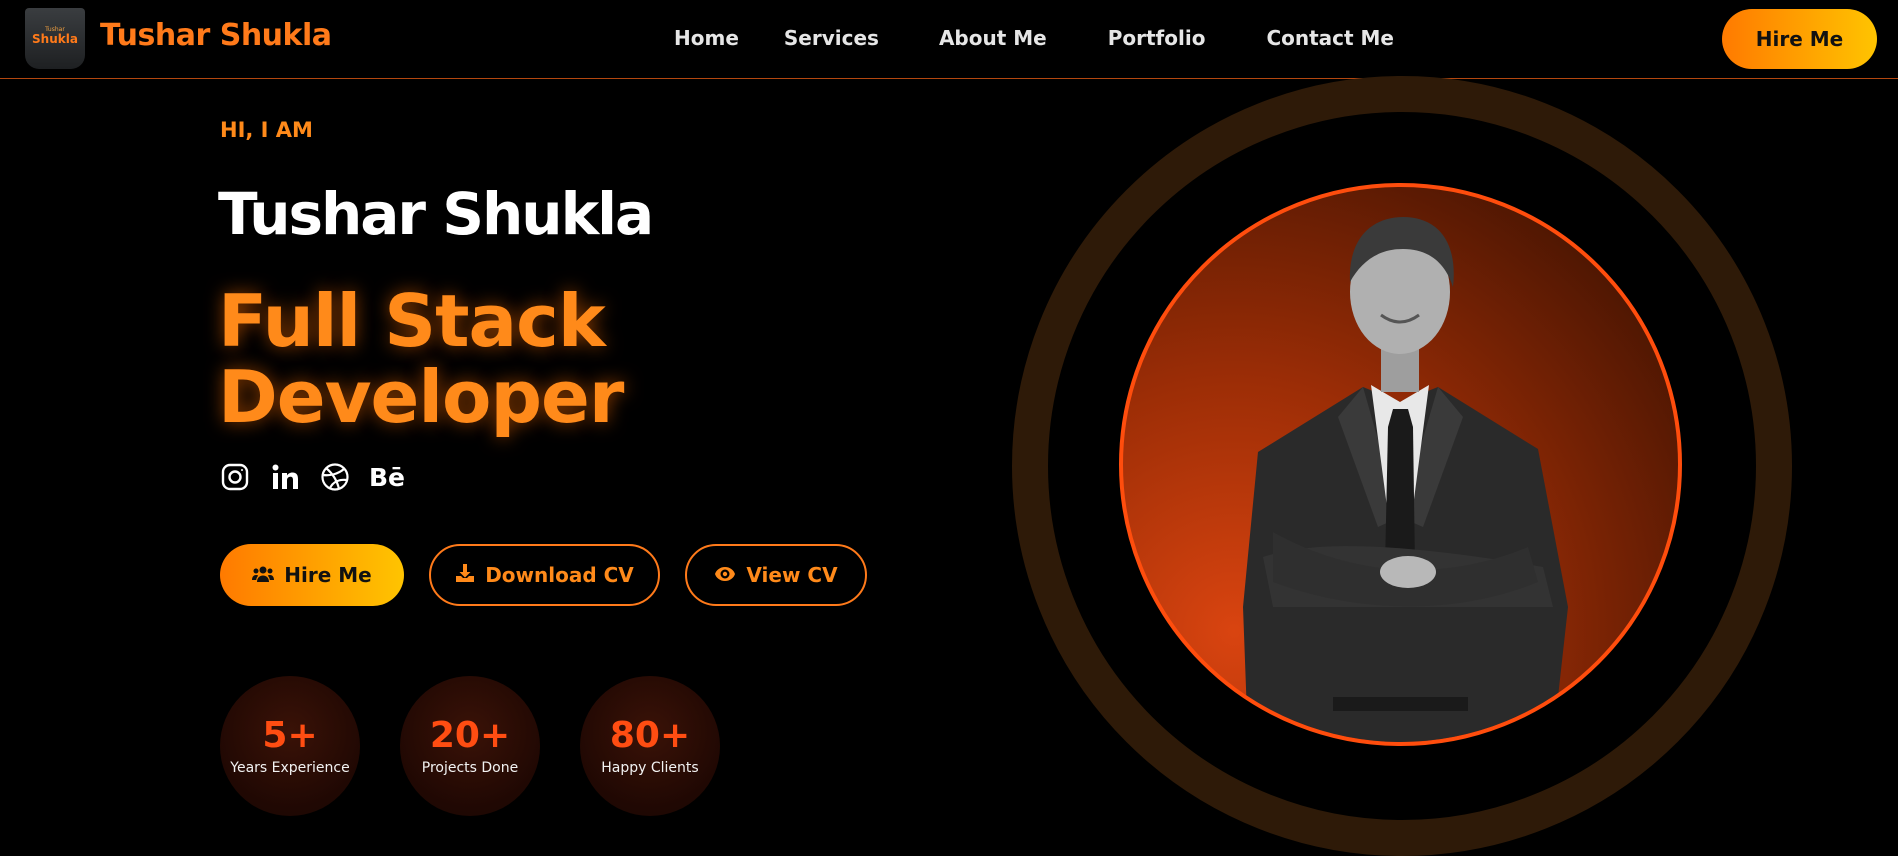 This screenshot has width=1898, height=856. Describe the element at coordinates (263, 575) in the screenshot. I see `users-icon` at that location.